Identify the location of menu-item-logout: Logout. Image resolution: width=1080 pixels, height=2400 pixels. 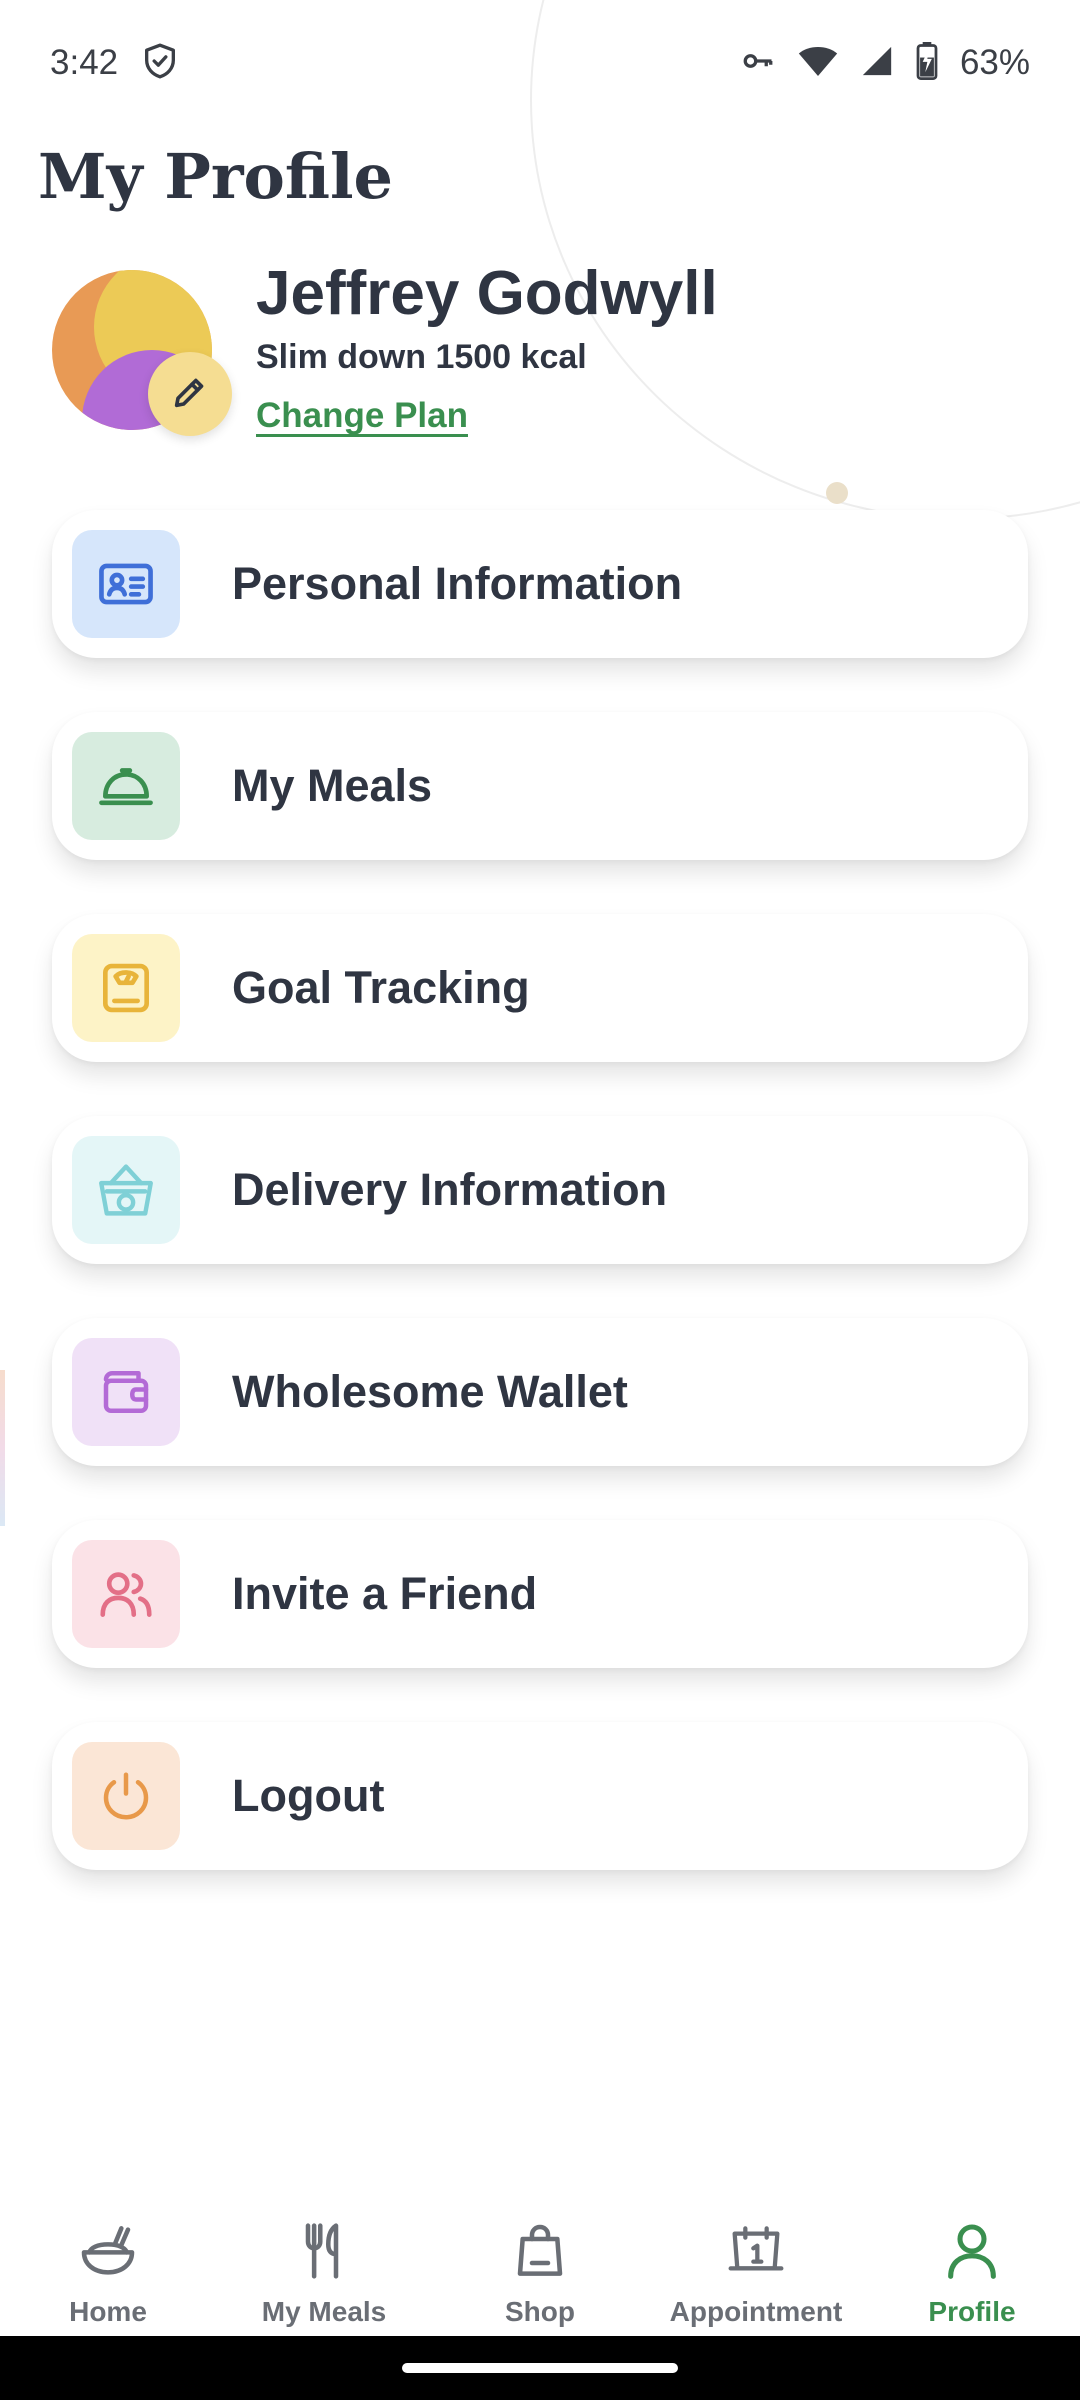
(540, 1796).